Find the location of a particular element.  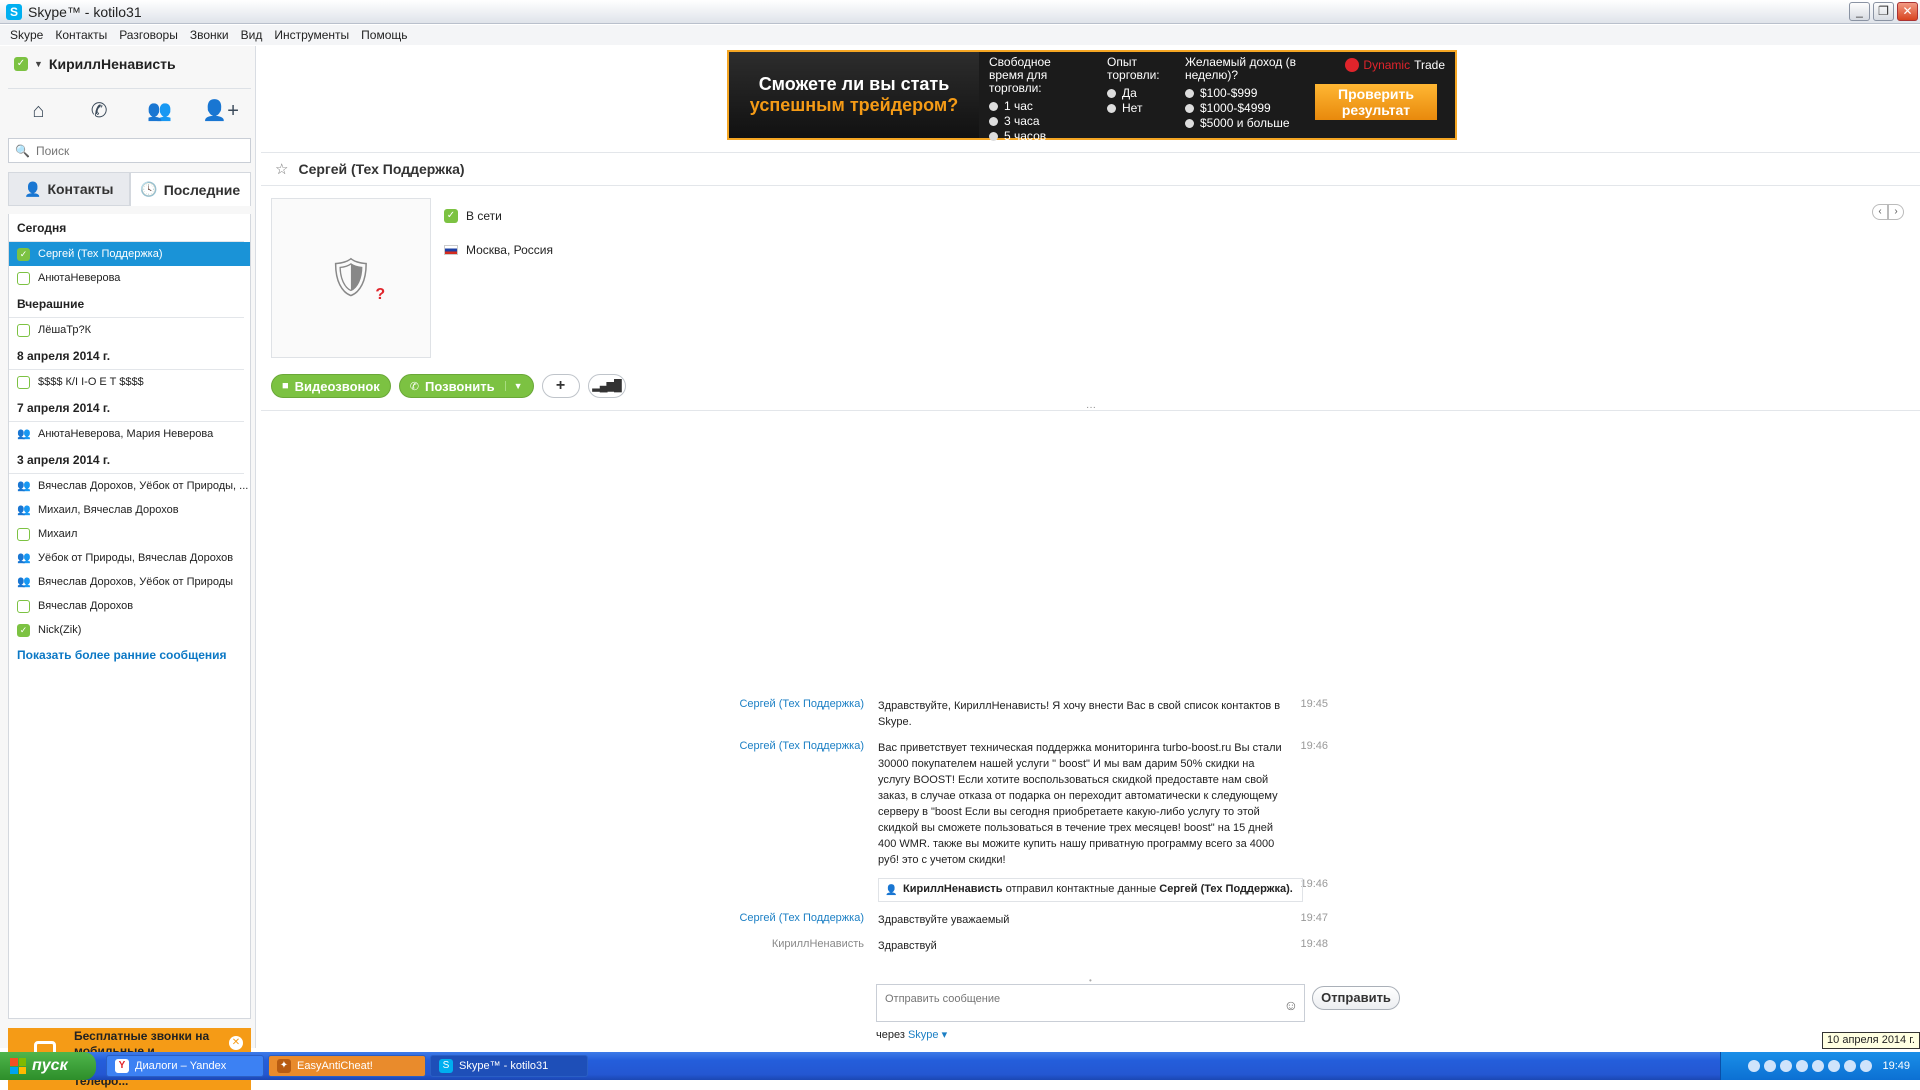

add-contact-icon: 👤+ is located at coordinates (221, 111).